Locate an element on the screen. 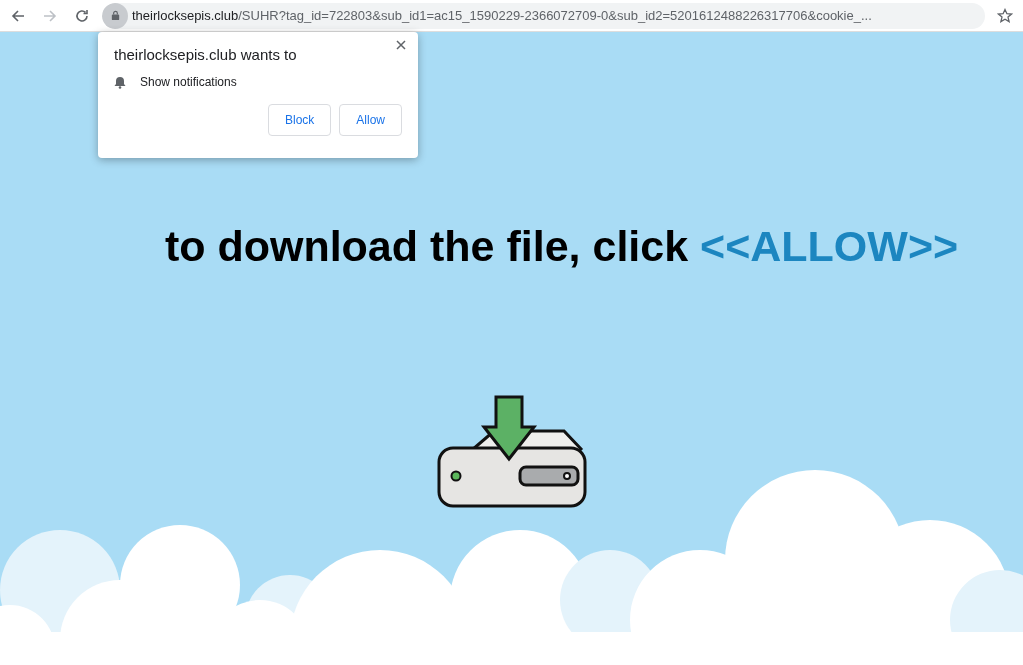 Image resolution: width=1023 pixels, height=665 pixels. permission-label: Show notifications is located at coordinates (188, 82).